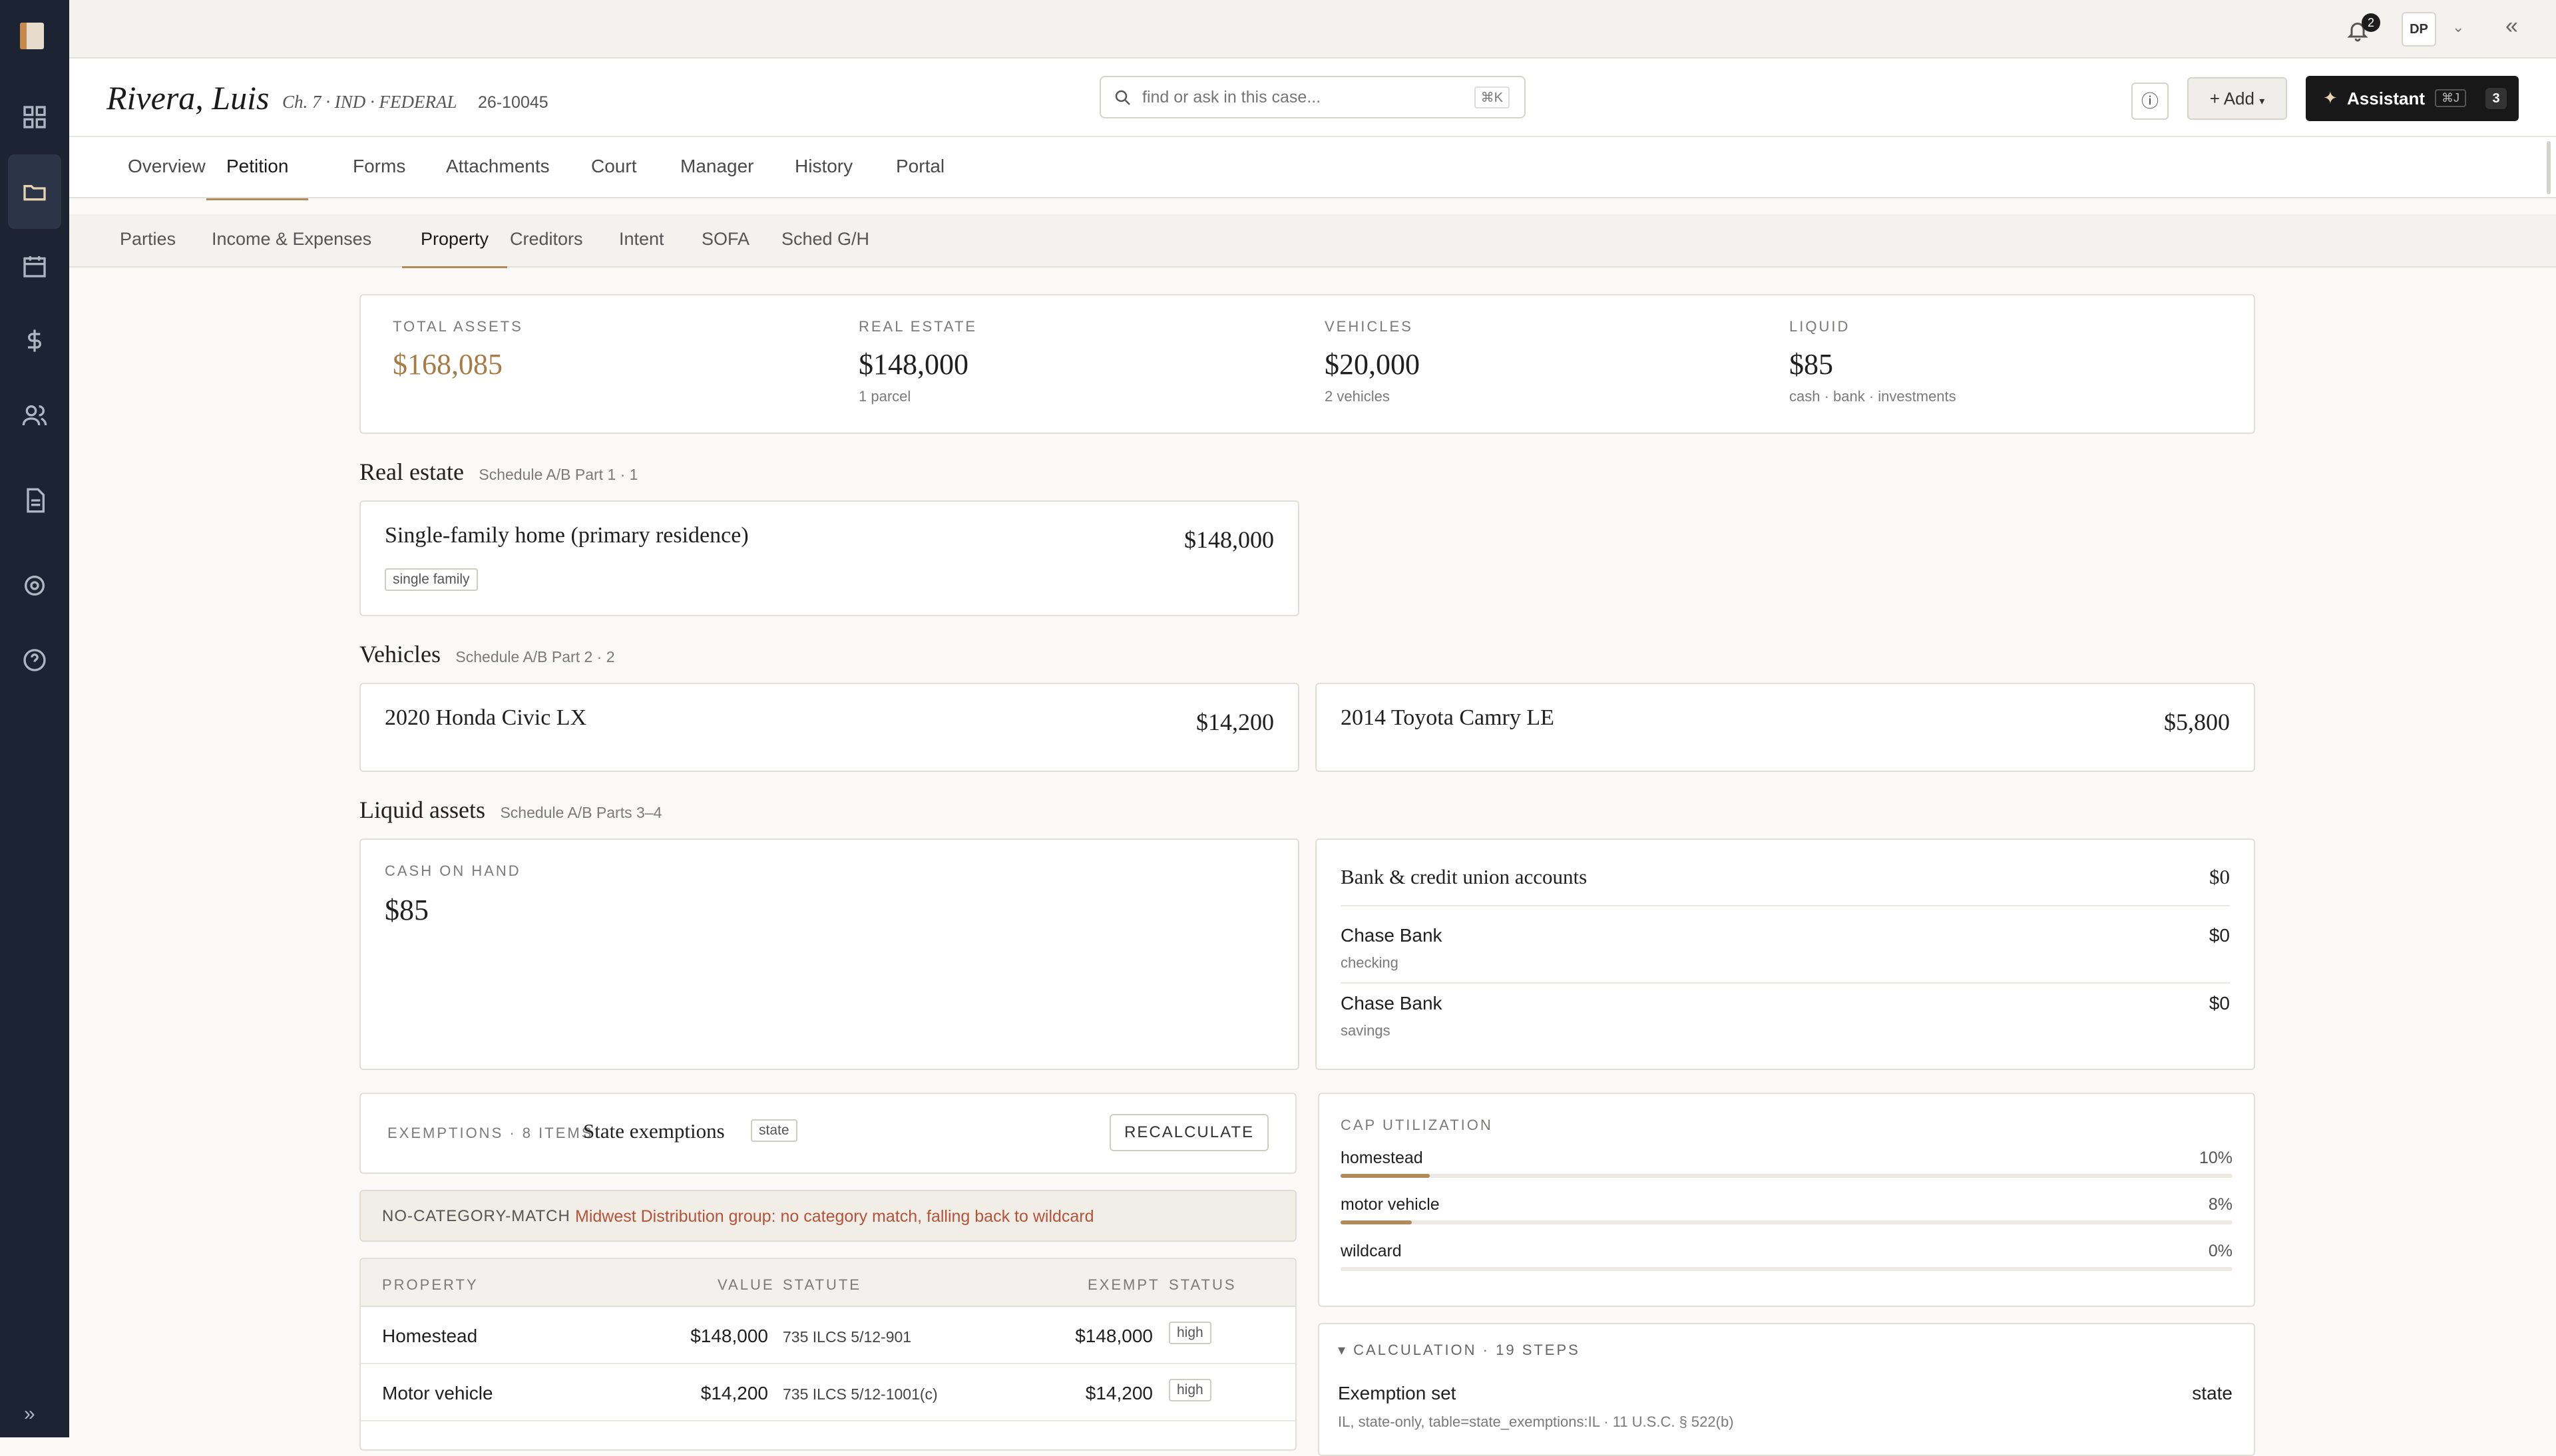 The image size is (2556, 1456). Describe the element at coordinates (498, 168) in the screenshot. I see `tab-attachments: Attachments` at that location.